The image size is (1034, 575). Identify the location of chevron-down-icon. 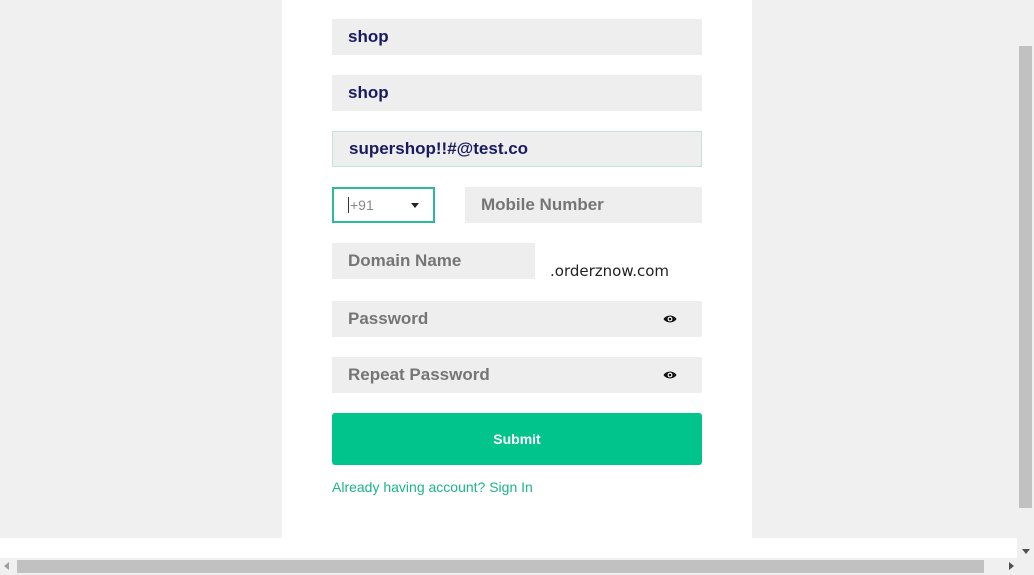
(415, 205).